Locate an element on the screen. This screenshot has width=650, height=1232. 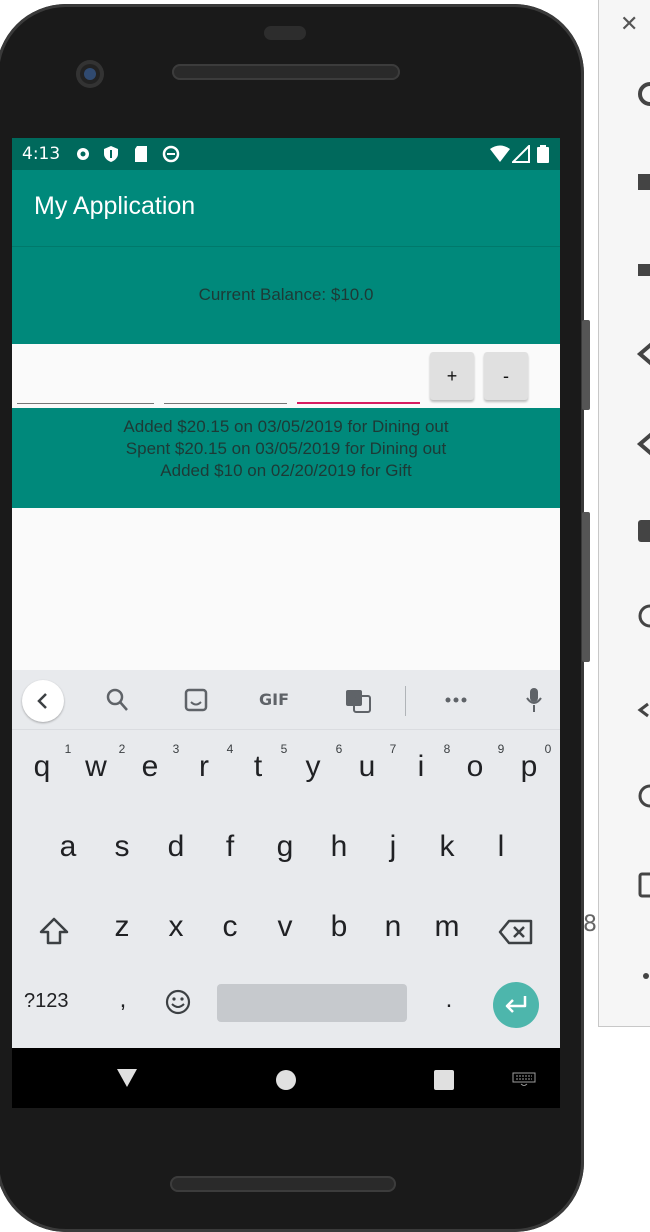
key-y: y is located at coordinates (313, 767).